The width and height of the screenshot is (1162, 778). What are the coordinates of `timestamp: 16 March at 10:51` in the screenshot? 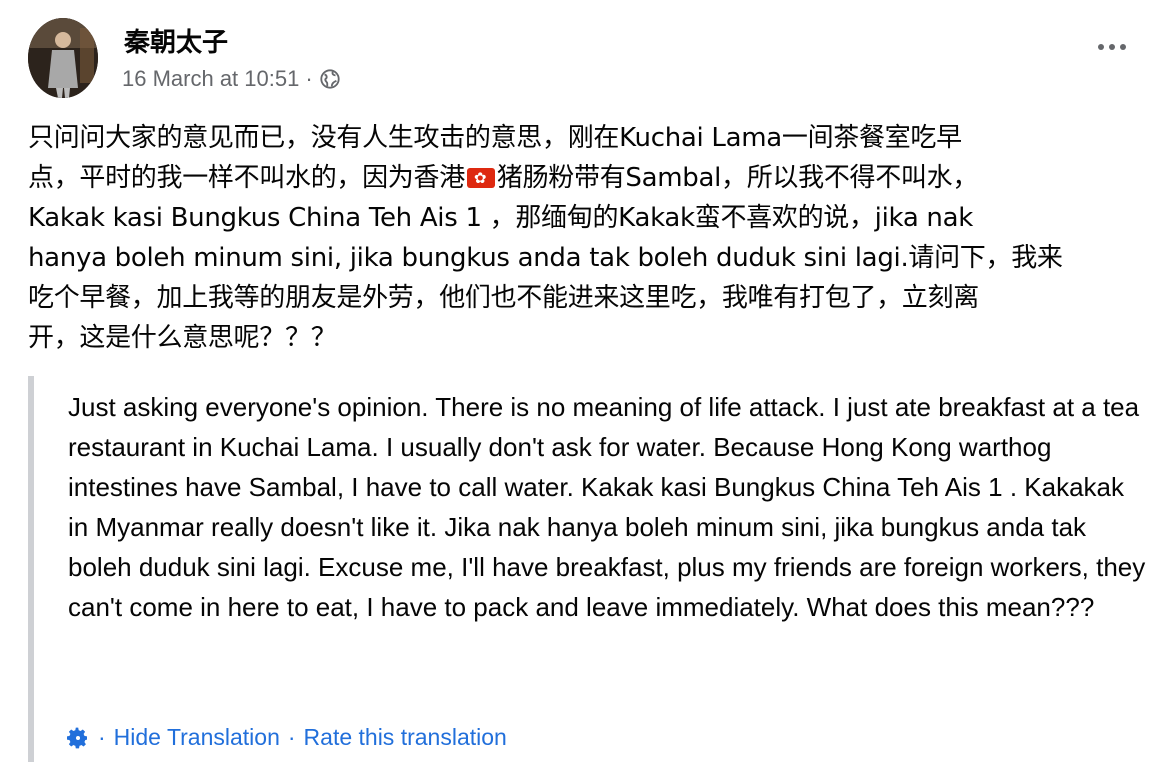 It's located at (210, 79).